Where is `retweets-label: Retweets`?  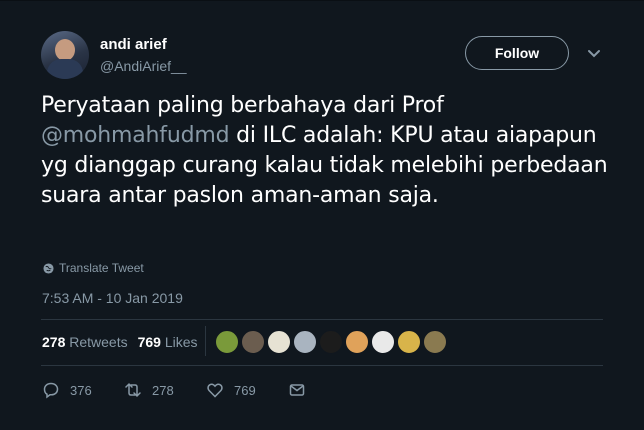
retweets-label: Retweets is located at coordinates (98, 342).